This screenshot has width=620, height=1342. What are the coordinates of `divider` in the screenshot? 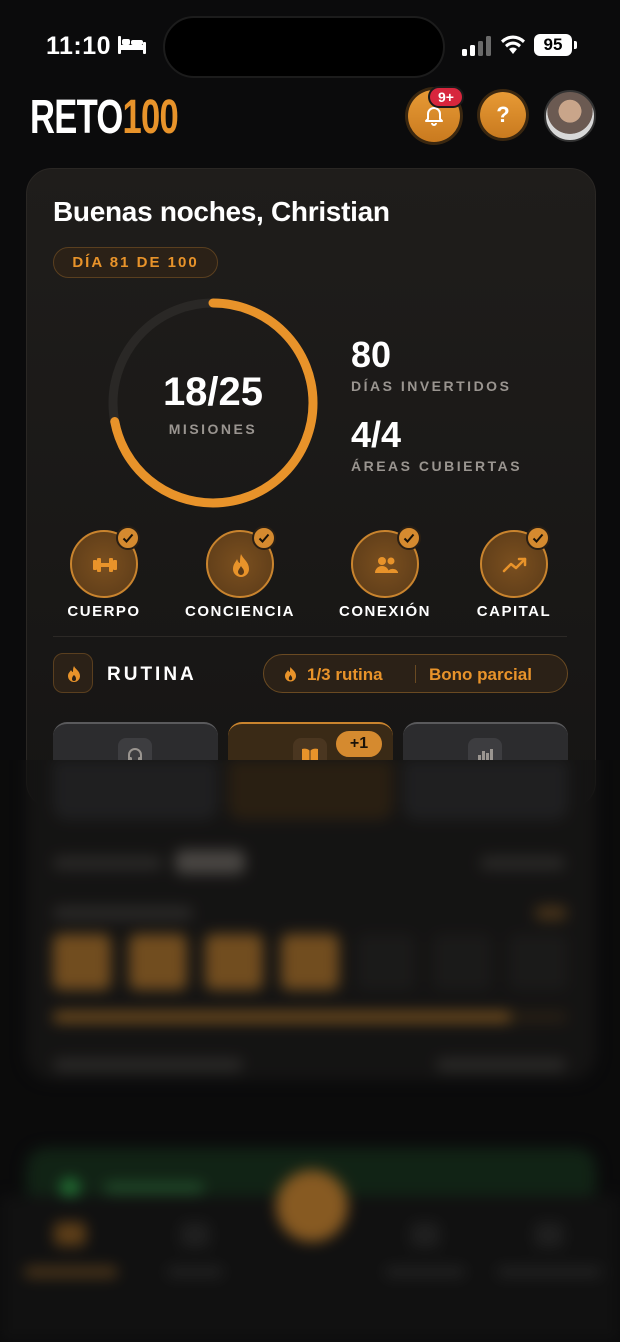 It's located at (310, 636).